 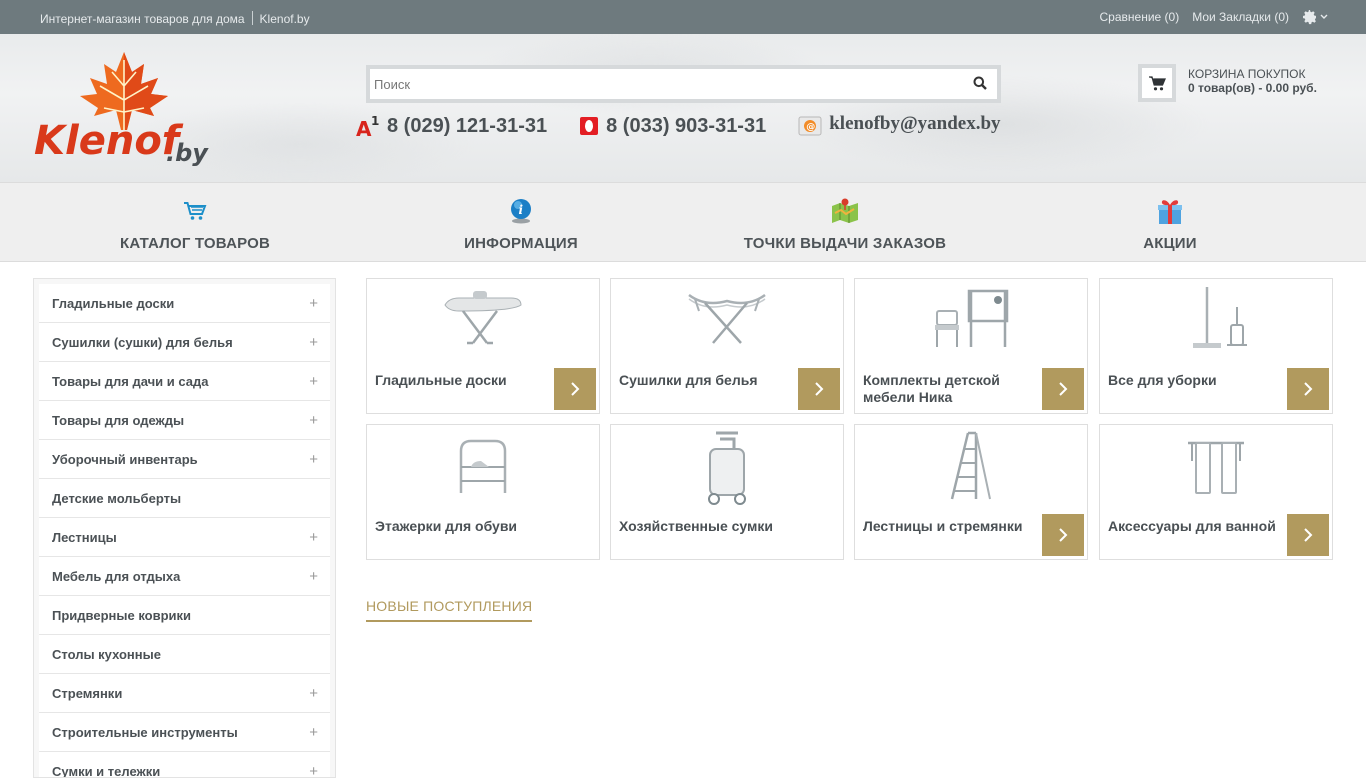 I want to click on sidebar-item: Гладильные доски +, so click(x=184, y=303).